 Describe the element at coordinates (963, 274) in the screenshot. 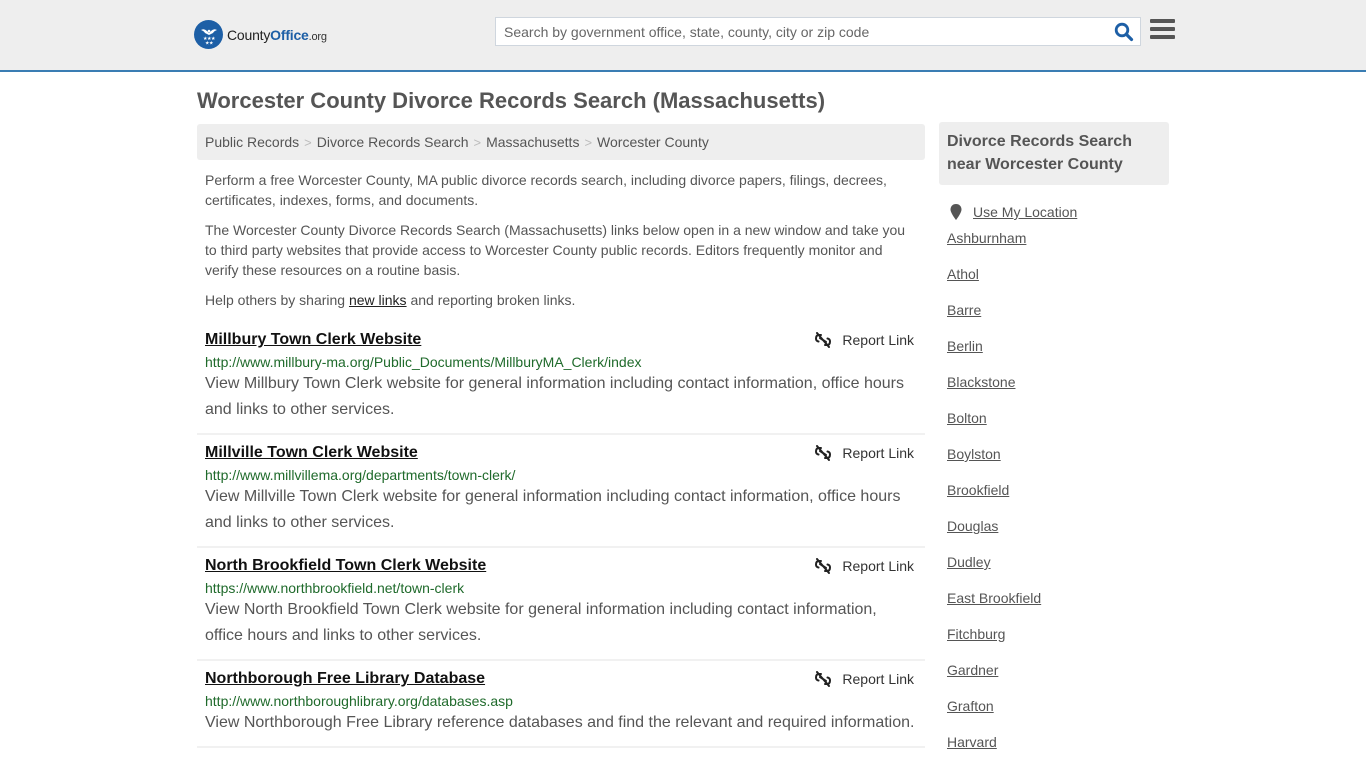

I see `location-link: Athol` at that location.